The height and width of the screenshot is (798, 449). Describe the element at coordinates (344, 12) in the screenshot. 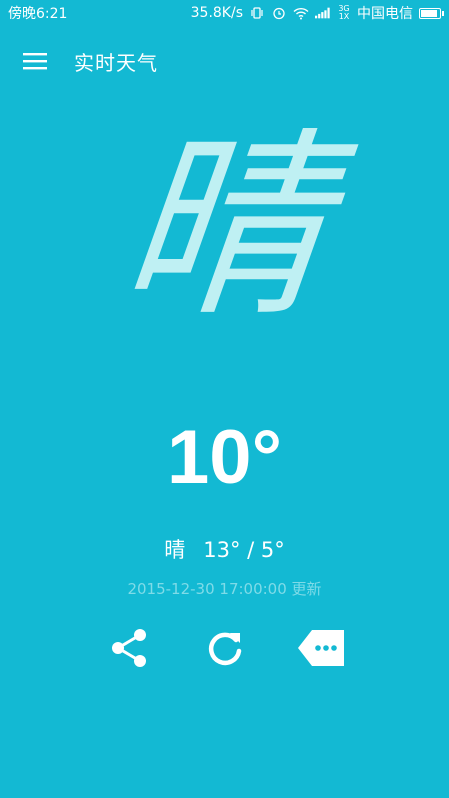

I see `network-type: 3G 1X` at that location.